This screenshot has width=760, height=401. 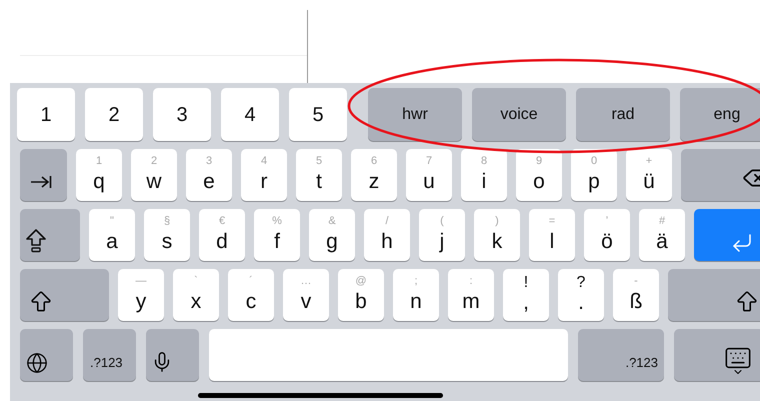 I want to click on letter-key: ( j, so click(x=442, y=235).